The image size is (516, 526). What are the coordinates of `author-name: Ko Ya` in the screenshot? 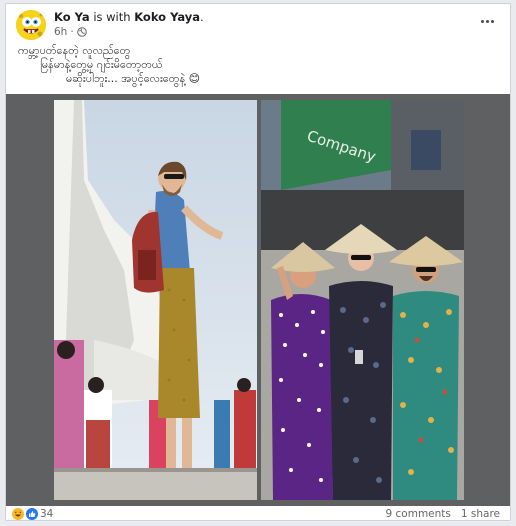 It's located at (72, 17).